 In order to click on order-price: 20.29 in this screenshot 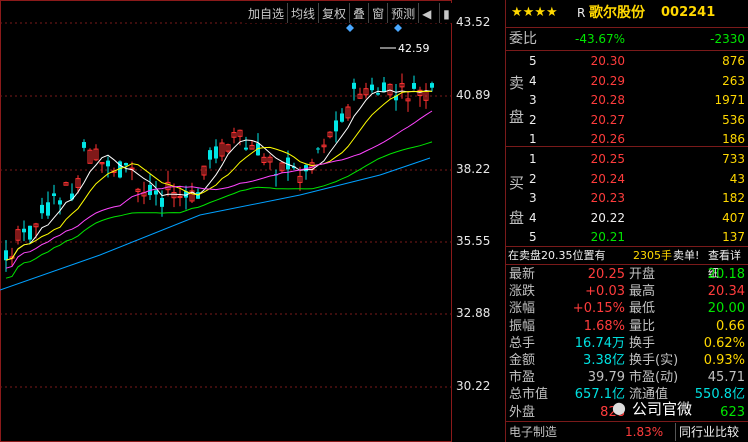, I will do `click(607, 80)`.